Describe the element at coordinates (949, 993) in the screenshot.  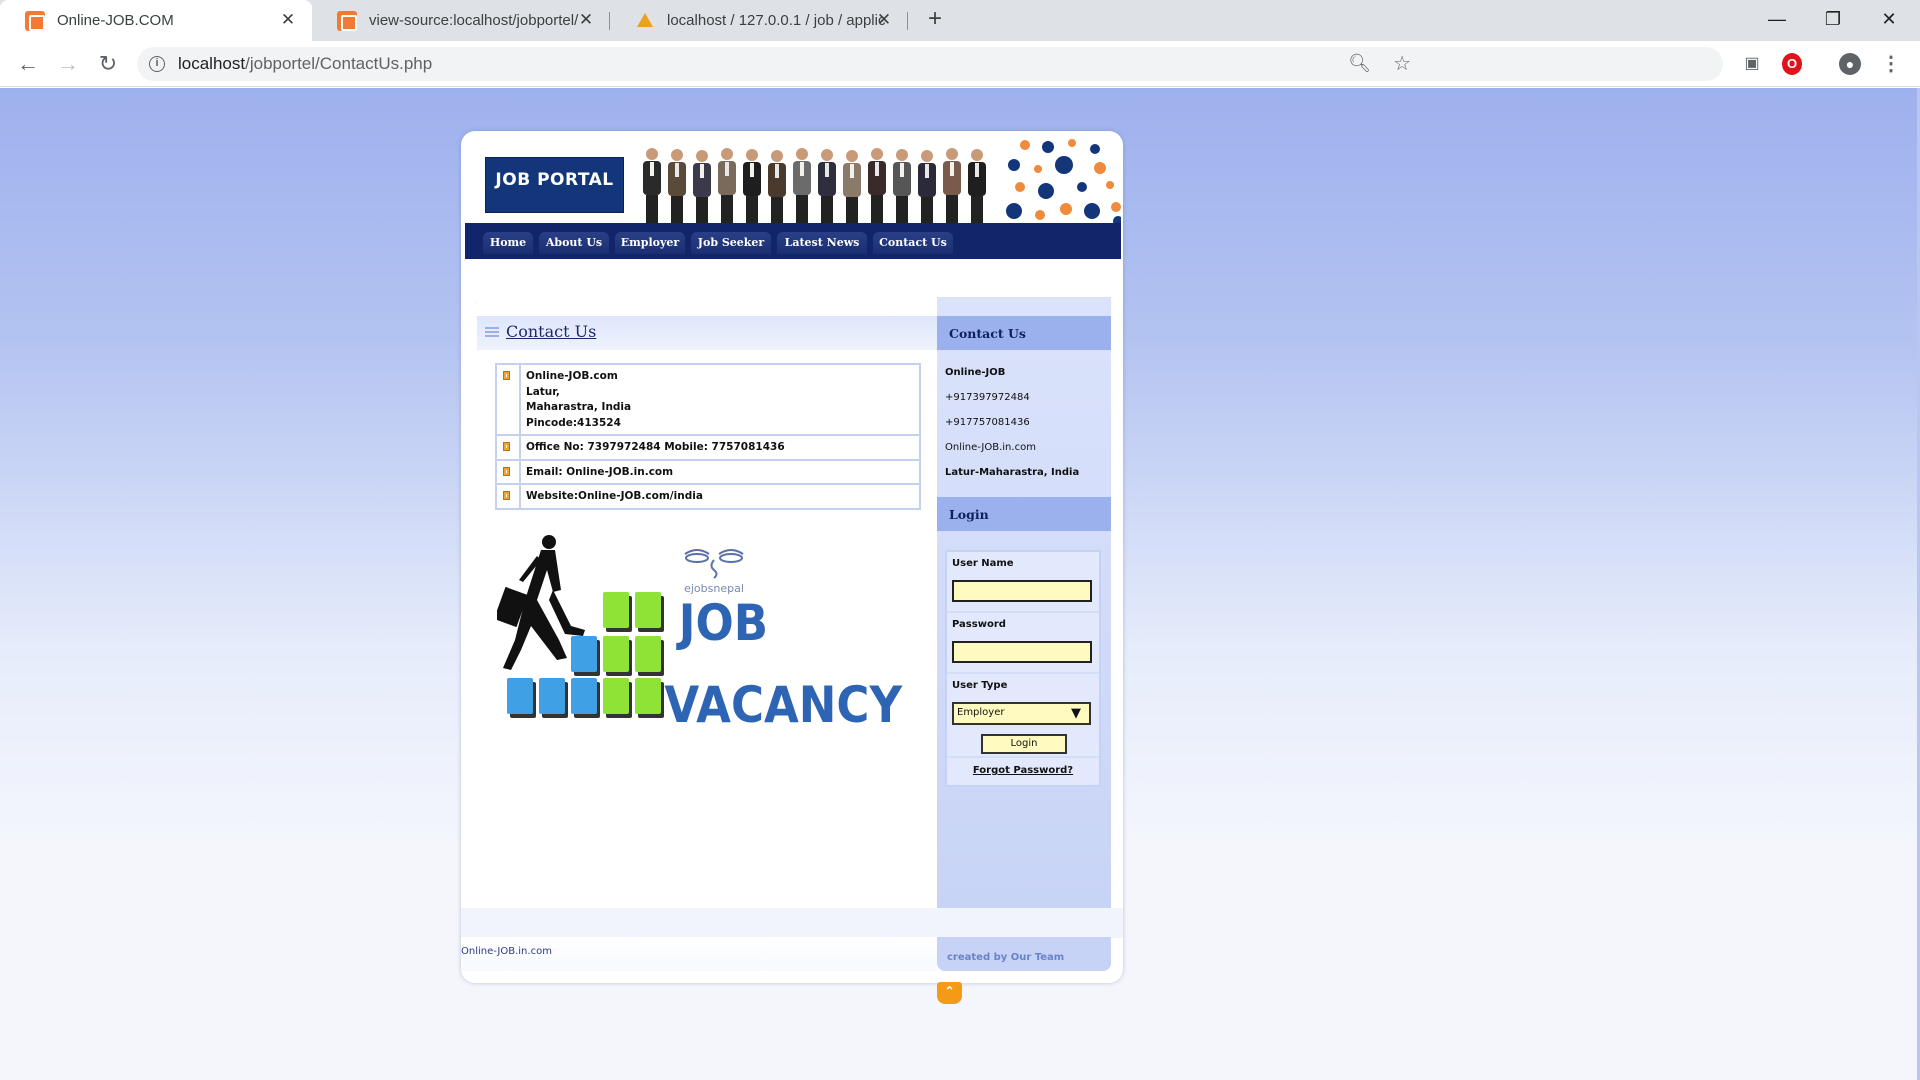
I see `scroll-to-top-button: ⌃` at that location.